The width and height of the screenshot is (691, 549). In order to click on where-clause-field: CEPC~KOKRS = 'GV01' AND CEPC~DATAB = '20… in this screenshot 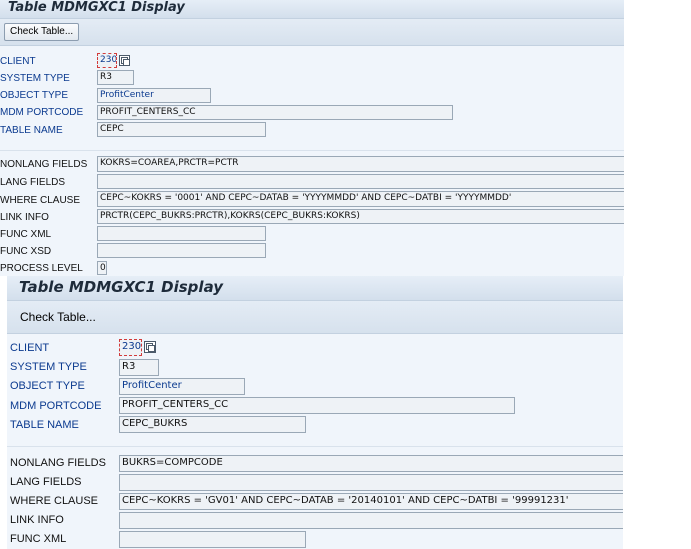, I will do `click(371, 501)`.